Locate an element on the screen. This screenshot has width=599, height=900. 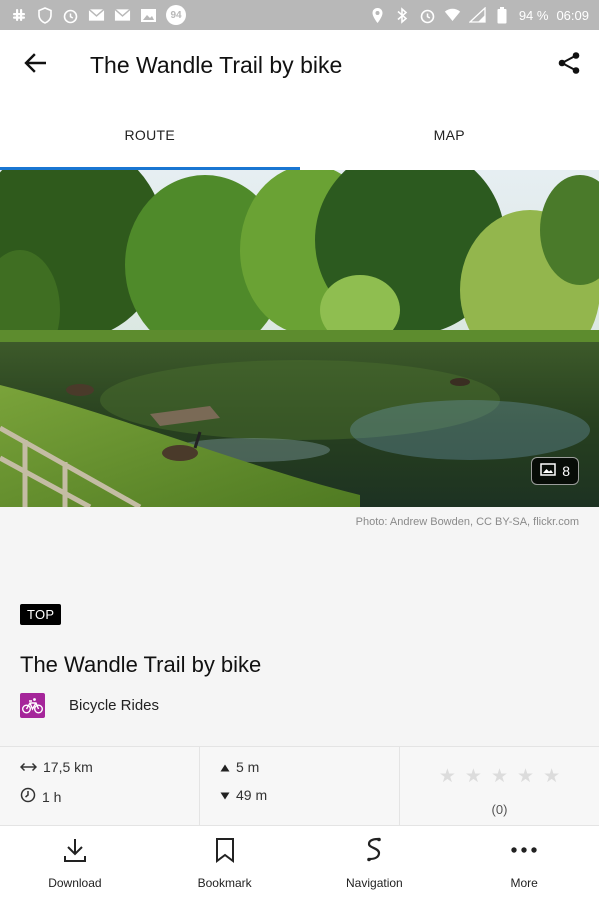
clock-icon is located at coordinates (28, 796).